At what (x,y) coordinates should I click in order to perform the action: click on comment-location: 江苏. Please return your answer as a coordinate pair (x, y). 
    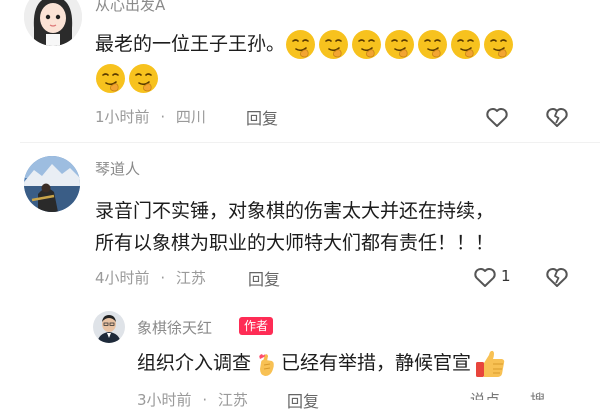
    Looking at the image, I should click on (190, 278).